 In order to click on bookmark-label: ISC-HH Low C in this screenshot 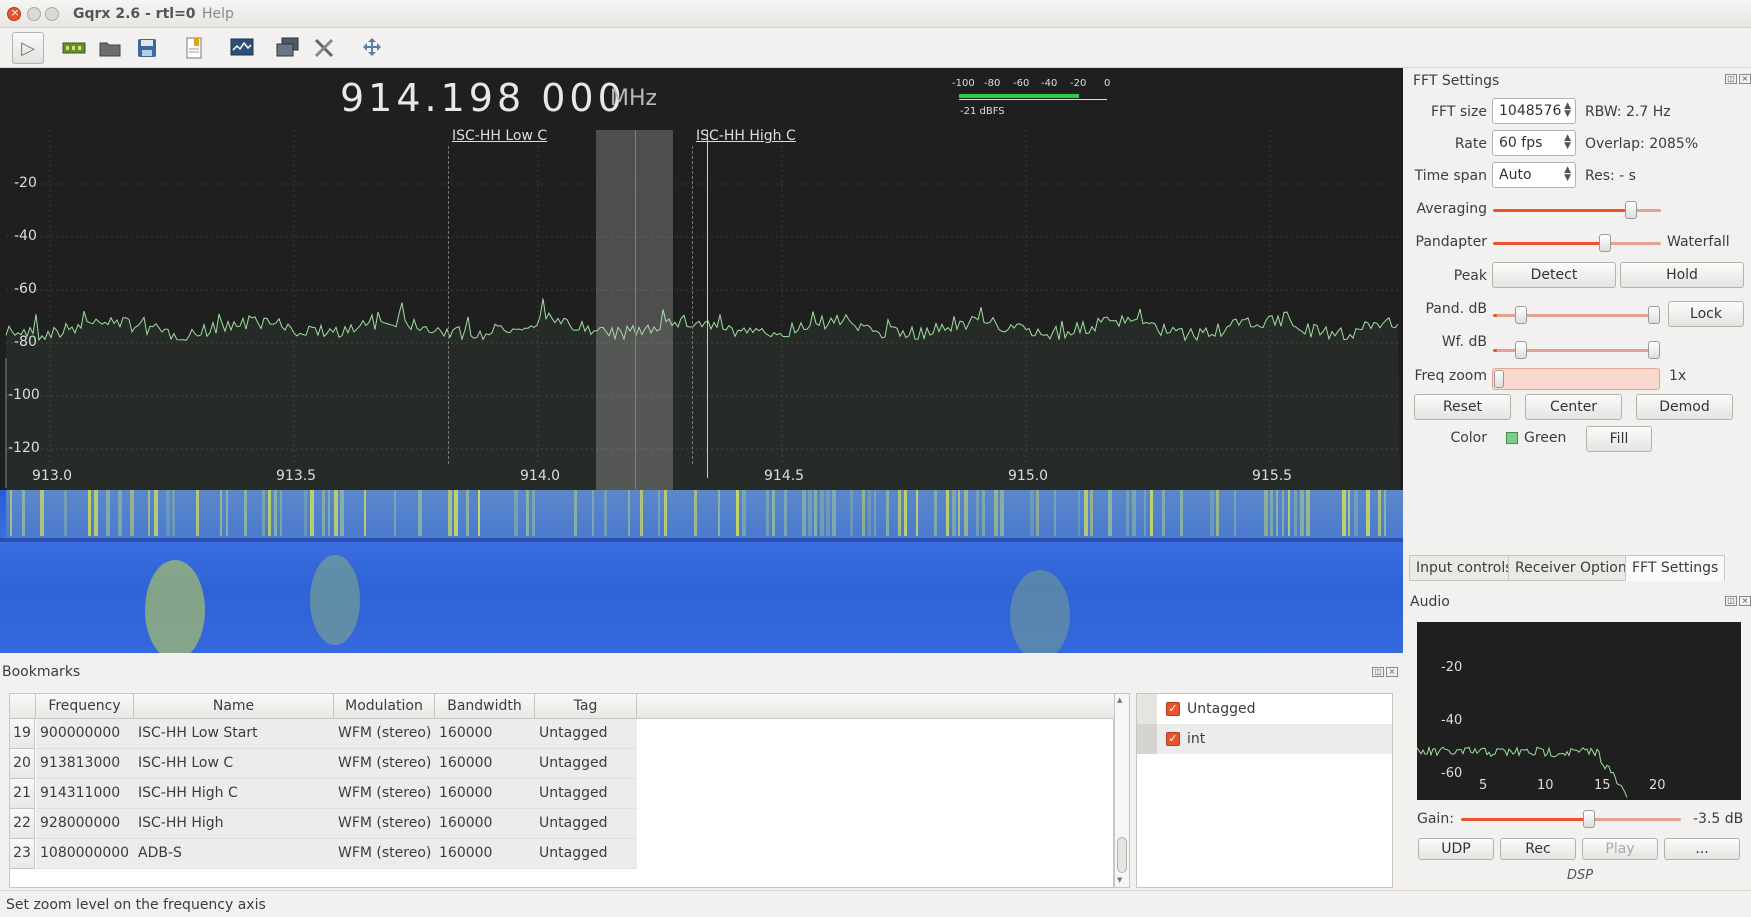, I will do `click(499, 136)`.